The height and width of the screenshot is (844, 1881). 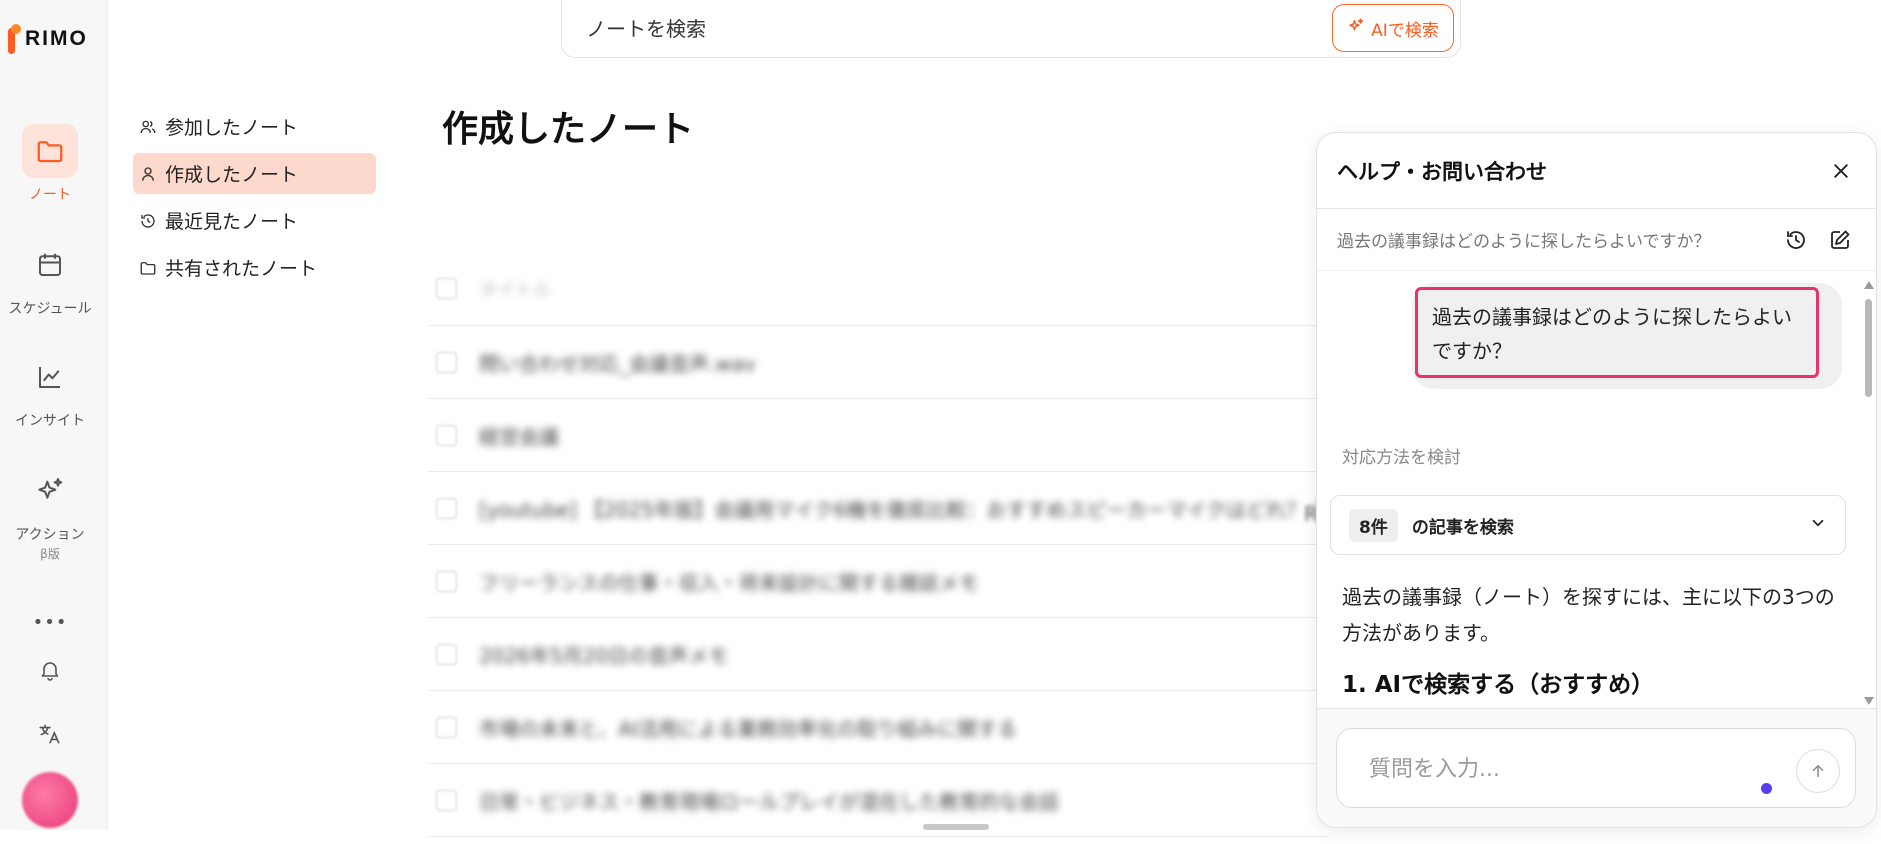 I want to click on nav-item-label: 参加したノート, so click(x=232, y=128).